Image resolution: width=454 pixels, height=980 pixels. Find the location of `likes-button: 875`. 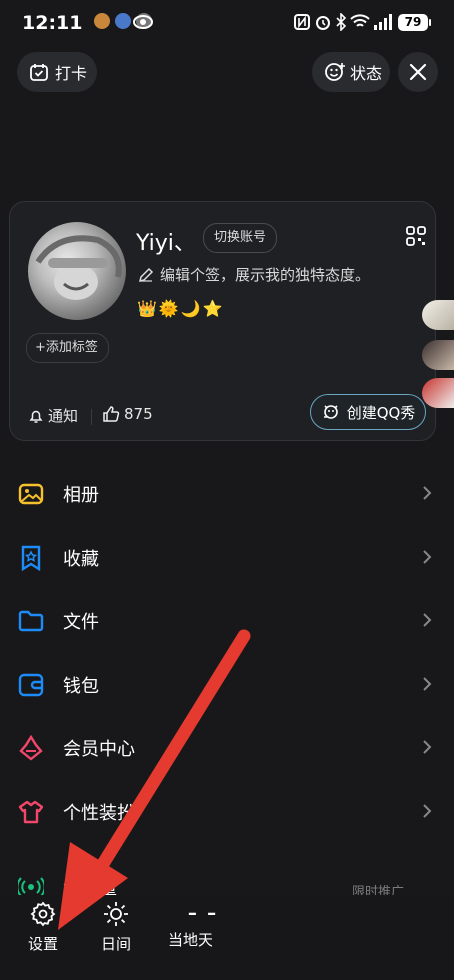

likes-button: 875 is located at coordinates (127, 414).